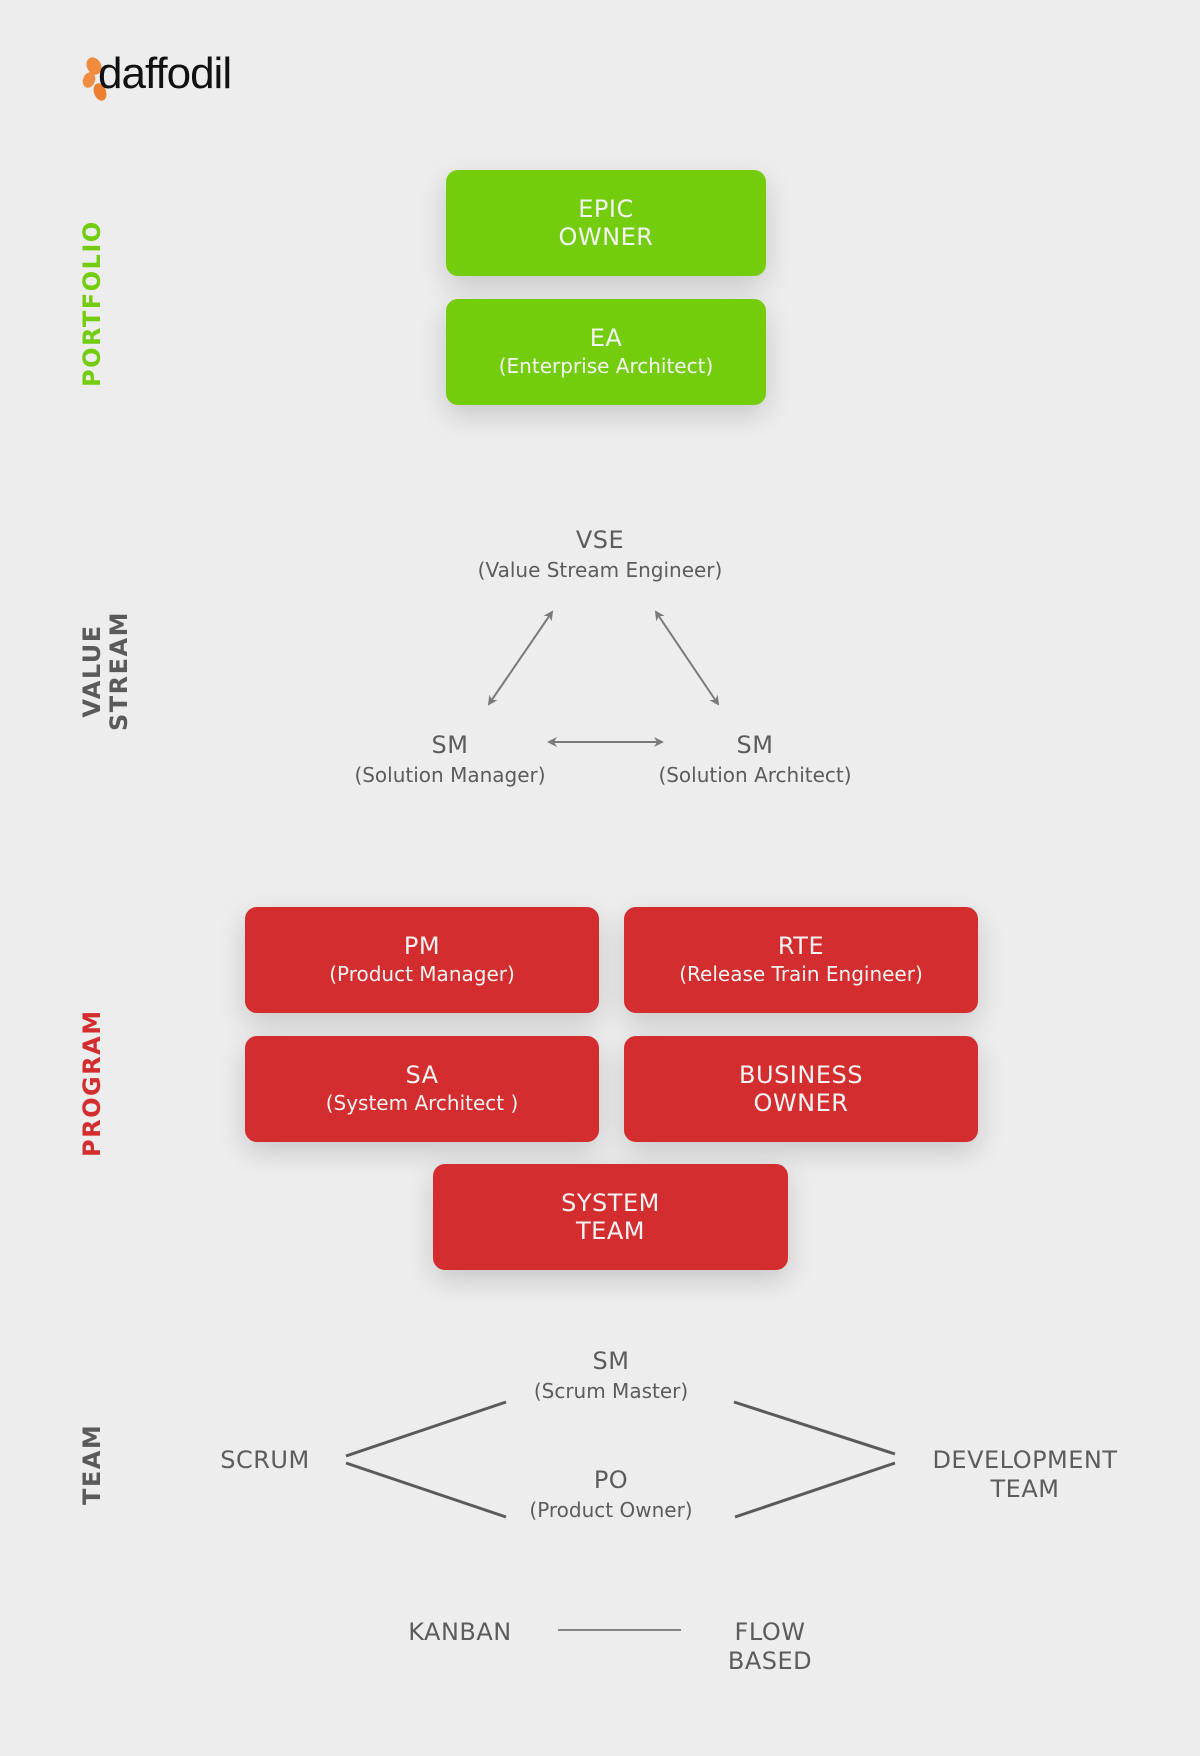 The image size is (1200, 1756). Describe the element at coordinates (600, 540) in the screenshot. I see `node-title: VSE` at that location.